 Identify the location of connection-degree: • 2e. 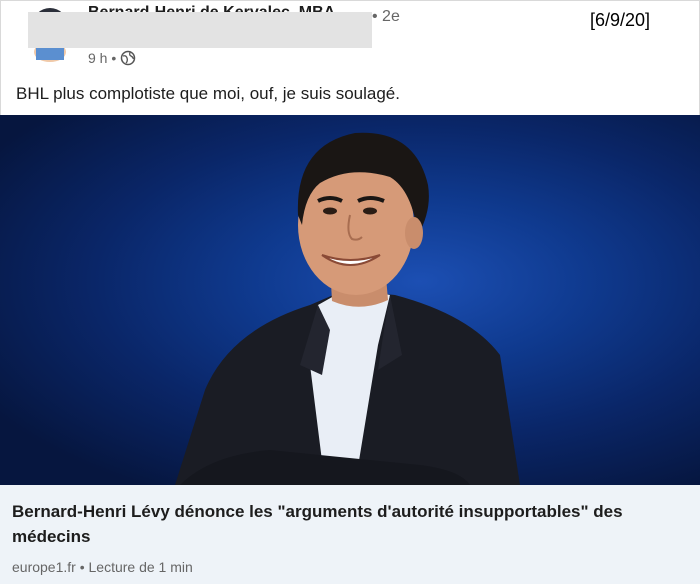
(386, 16).